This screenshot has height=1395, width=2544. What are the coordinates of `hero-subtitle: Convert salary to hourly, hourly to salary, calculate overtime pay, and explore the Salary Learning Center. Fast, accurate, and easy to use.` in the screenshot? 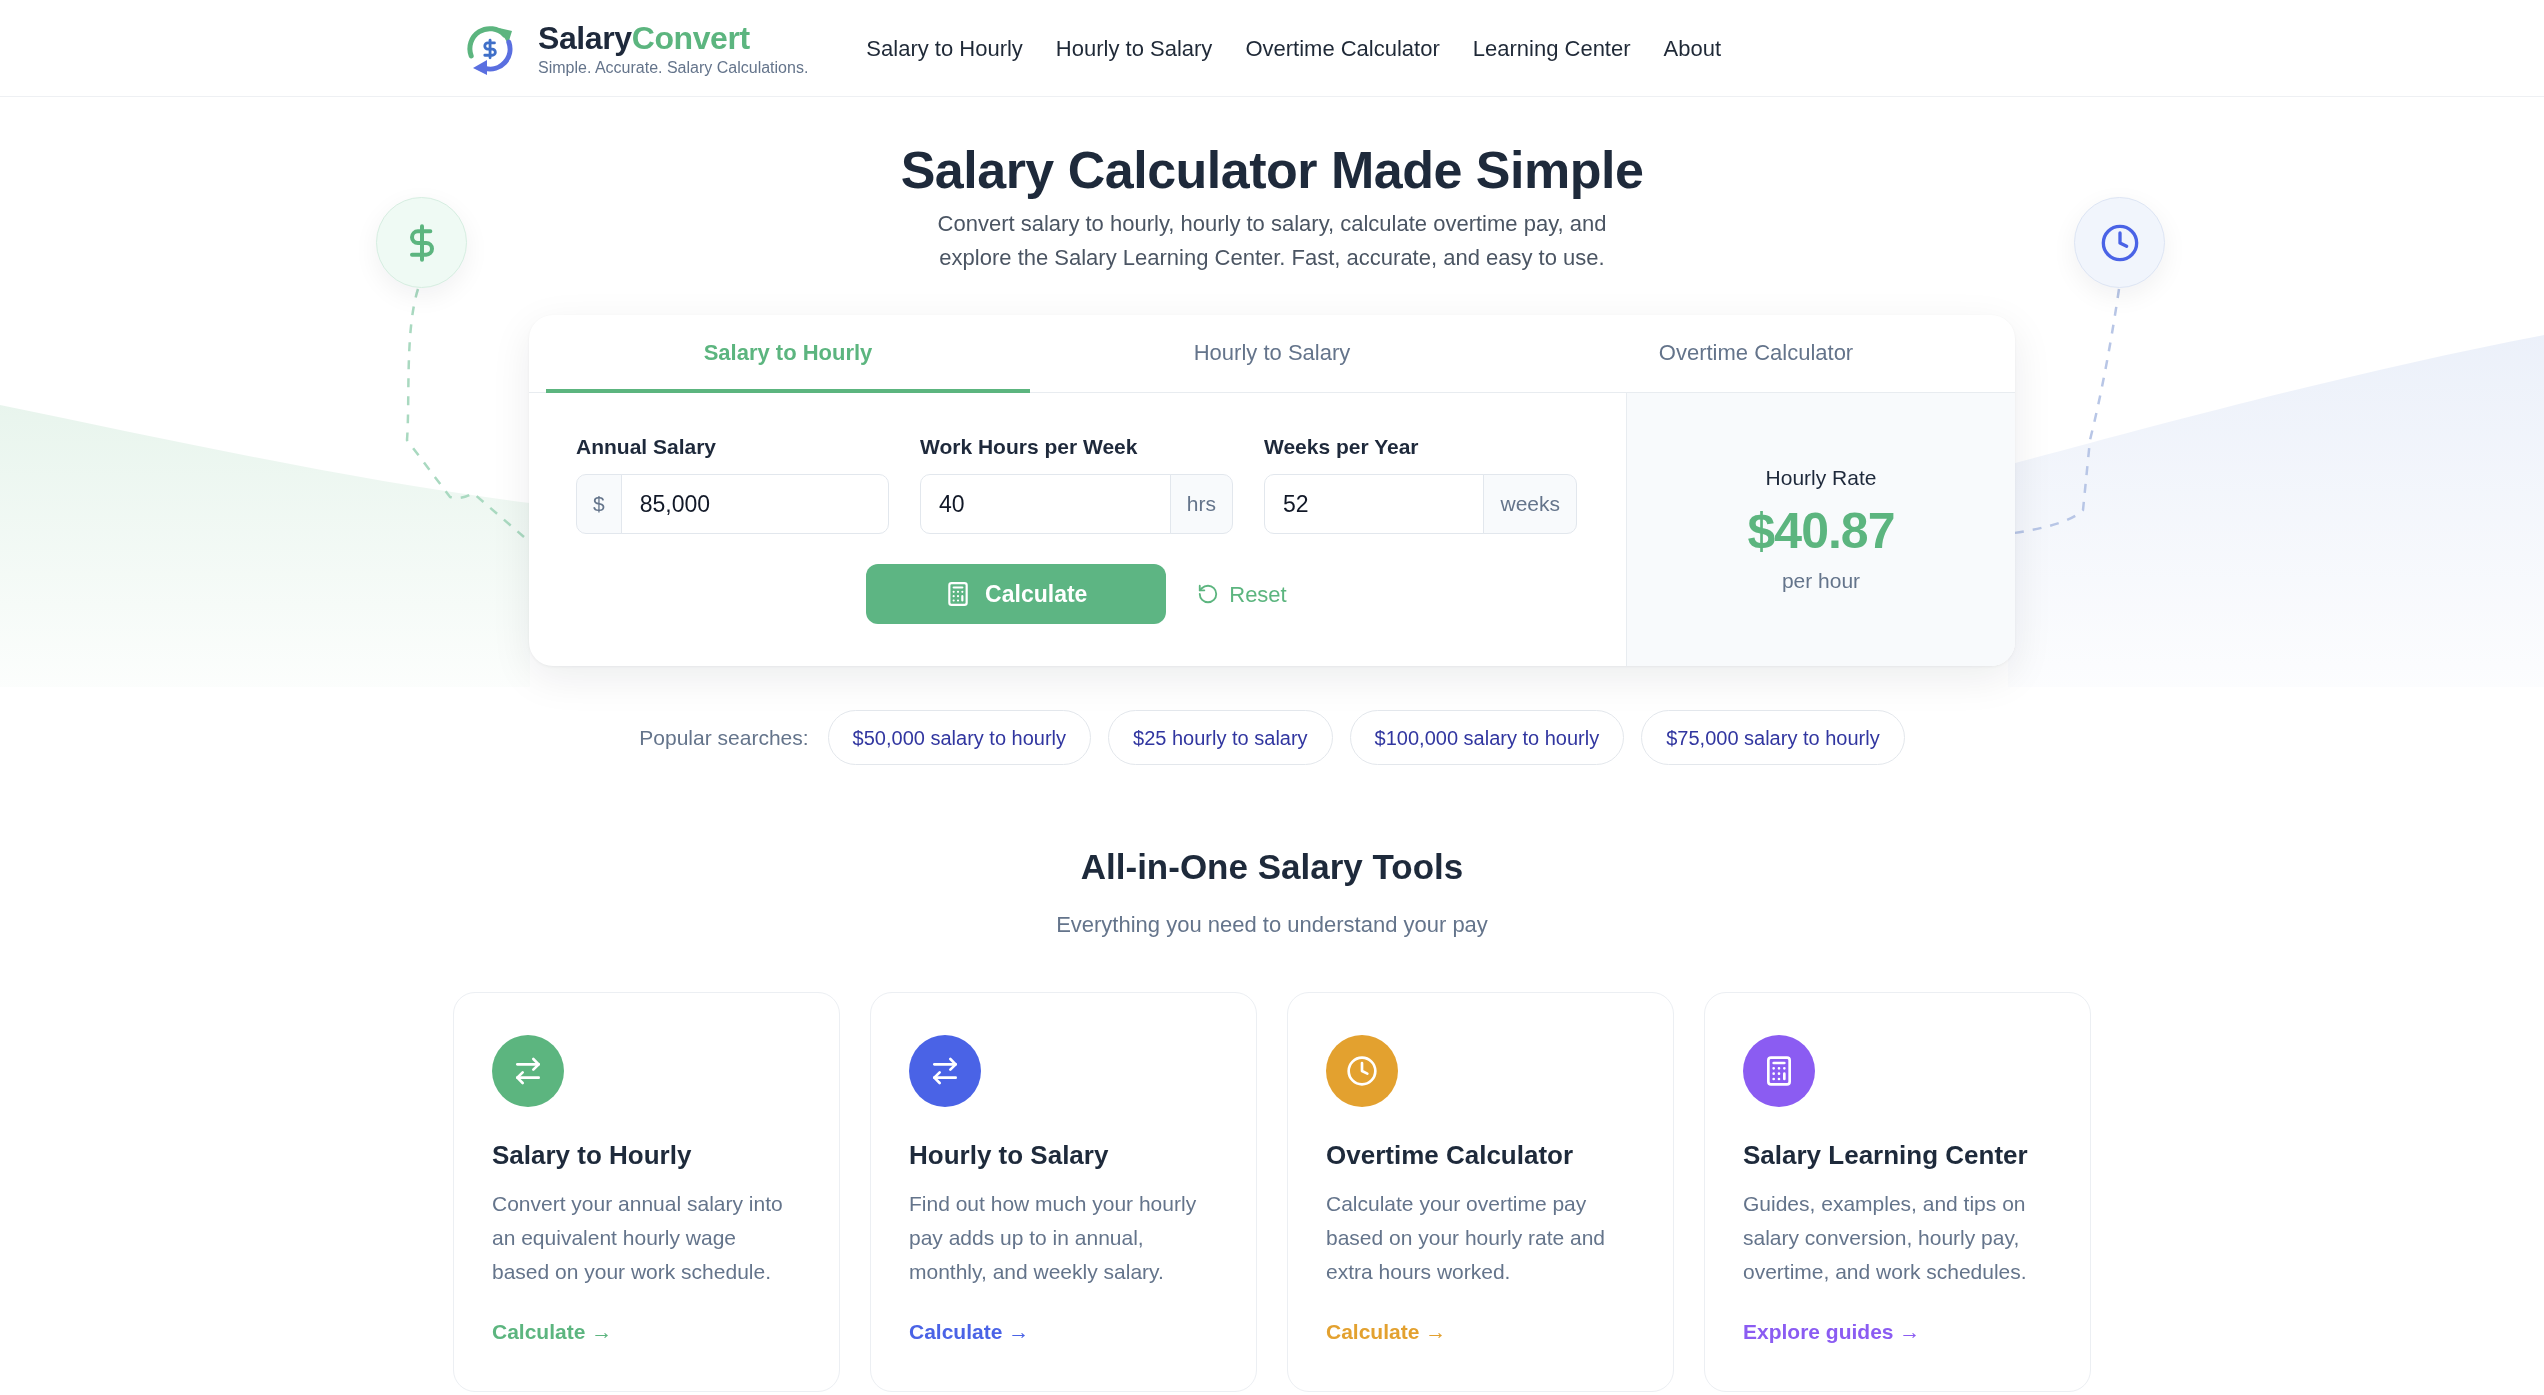 It's located at (1272, 241).